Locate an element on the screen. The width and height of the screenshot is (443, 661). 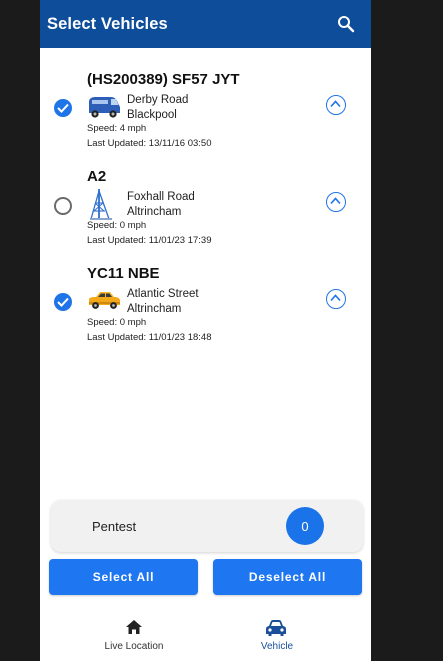
vehicle-last-updated: Last Updated: 11/01/23 18:48 is located at coordinates (149, 337).